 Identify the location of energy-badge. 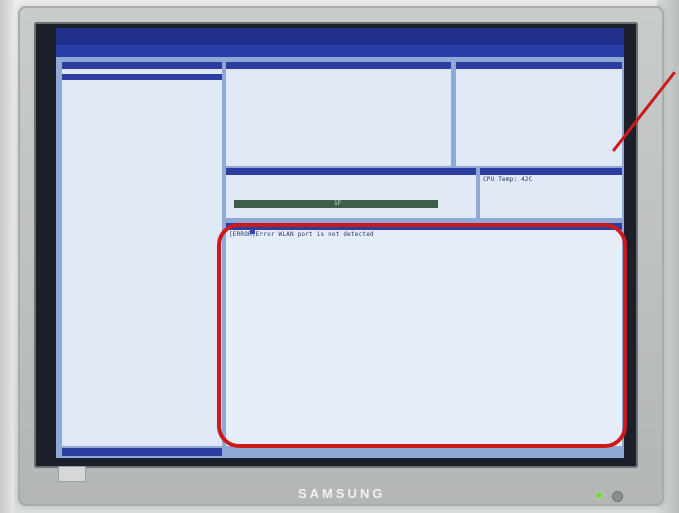
(72, 474).